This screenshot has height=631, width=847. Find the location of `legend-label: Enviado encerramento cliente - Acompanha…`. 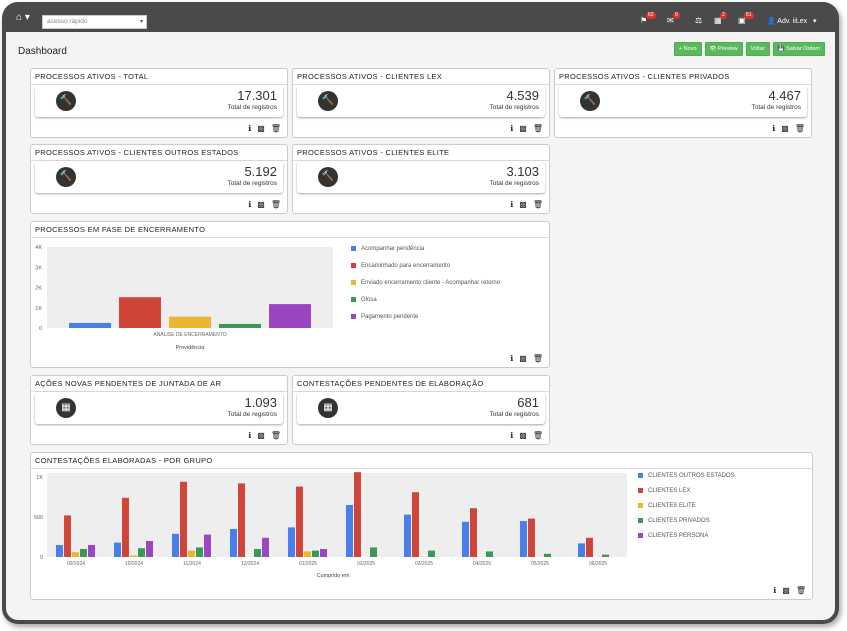

legend-label: Enviado encerramento cliente - Acompanha… is located at coordinates (431, 282).